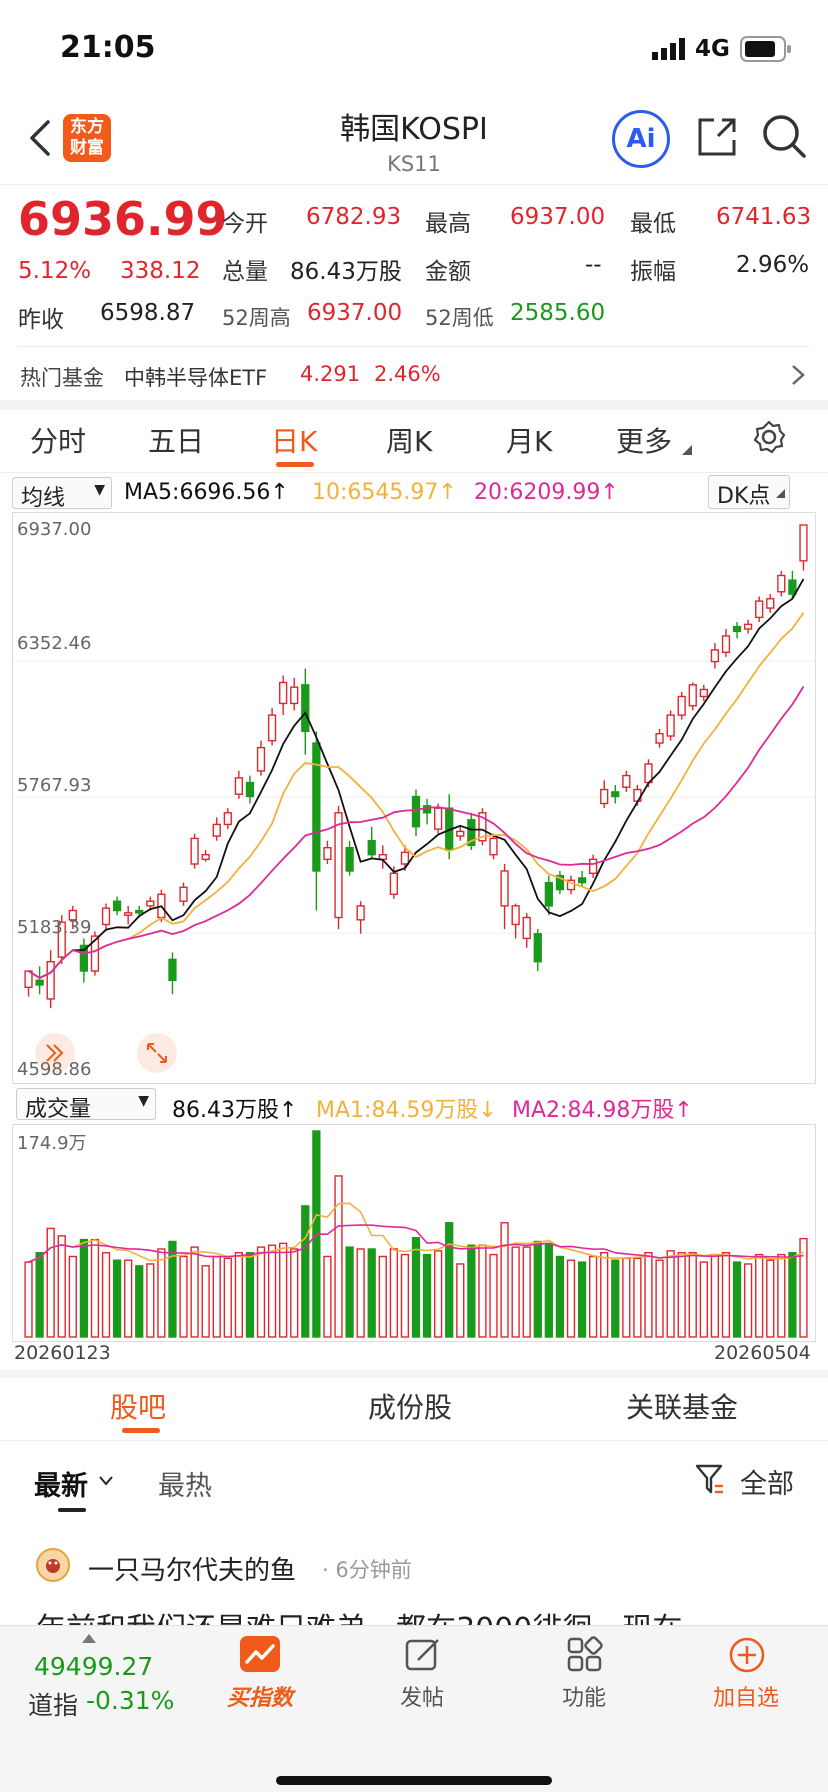 This screenshot has width=828, height=1792. I want to click on amplitude-value: 2.96%, so click(773, 265).